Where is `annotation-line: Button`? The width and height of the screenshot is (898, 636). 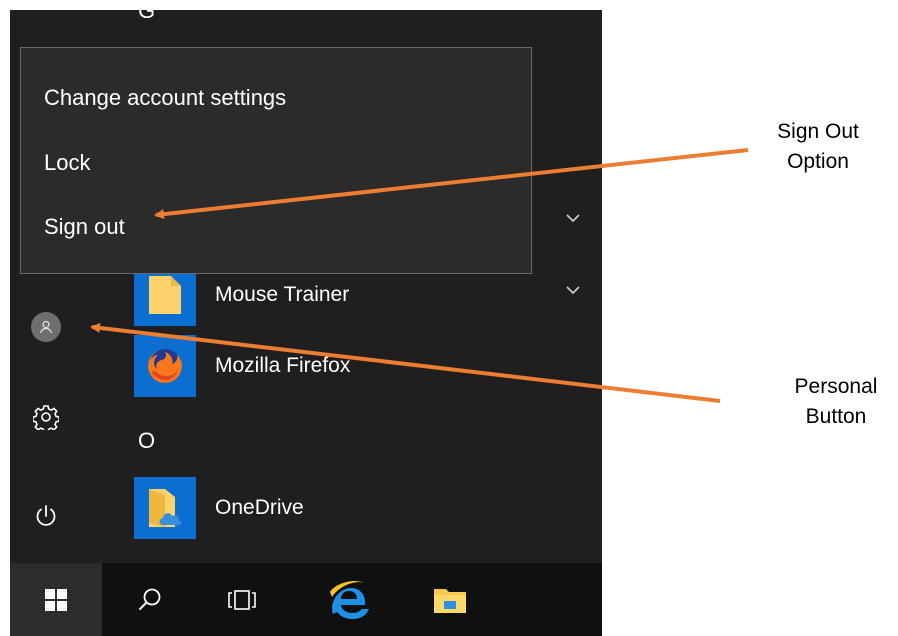 annotation-line: Button is located at coordinates (836, 416).